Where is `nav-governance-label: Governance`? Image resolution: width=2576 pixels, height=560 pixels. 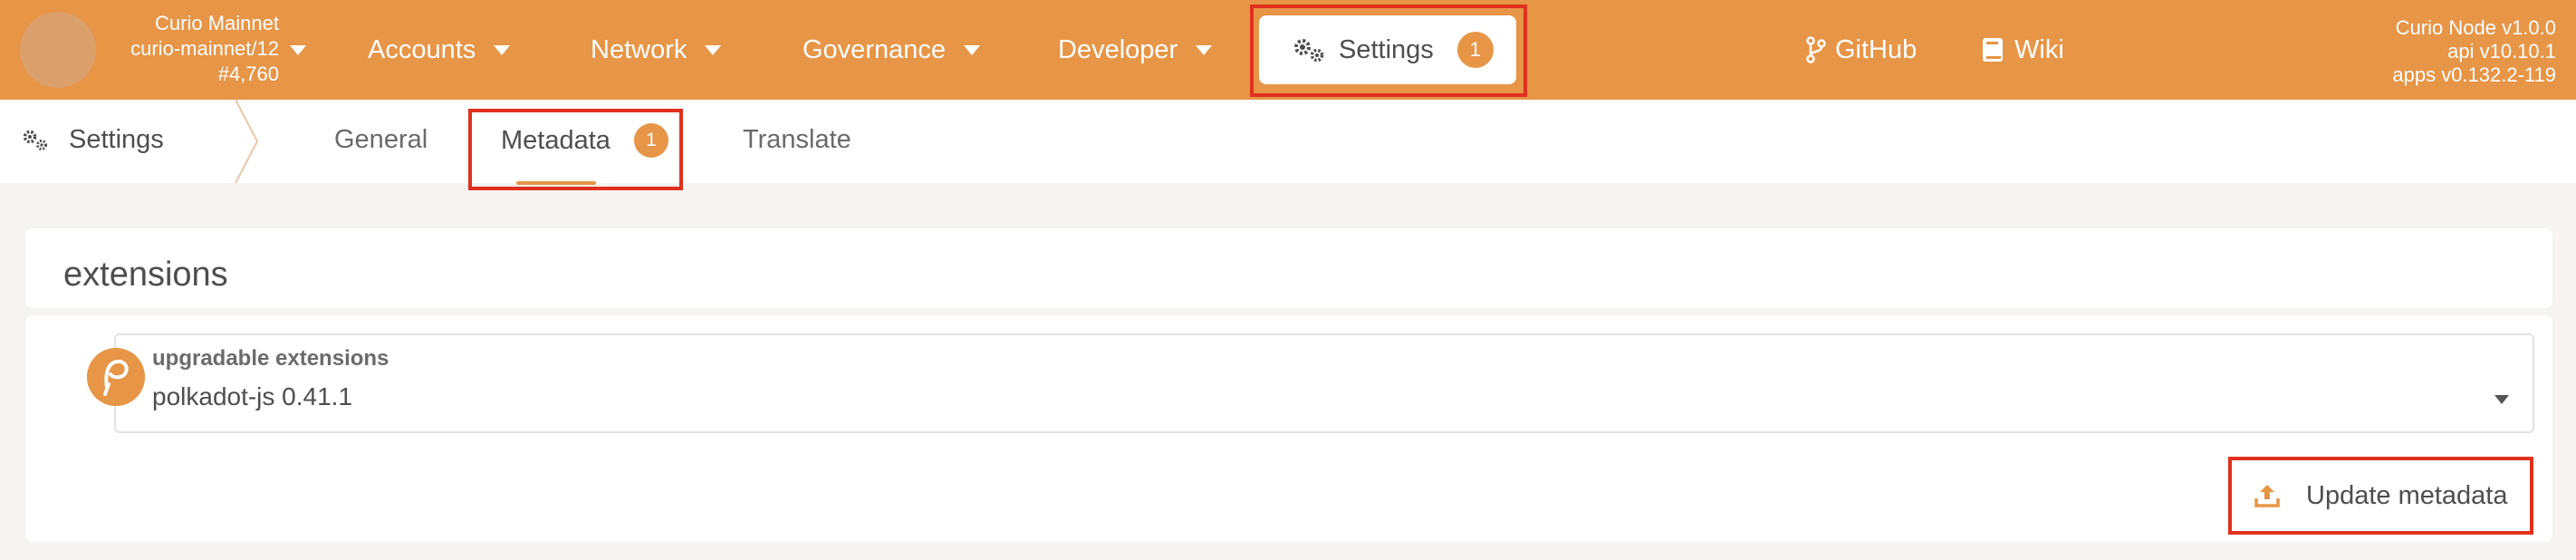 nav-governance-label: Governance is located at coordinates (874, 49).